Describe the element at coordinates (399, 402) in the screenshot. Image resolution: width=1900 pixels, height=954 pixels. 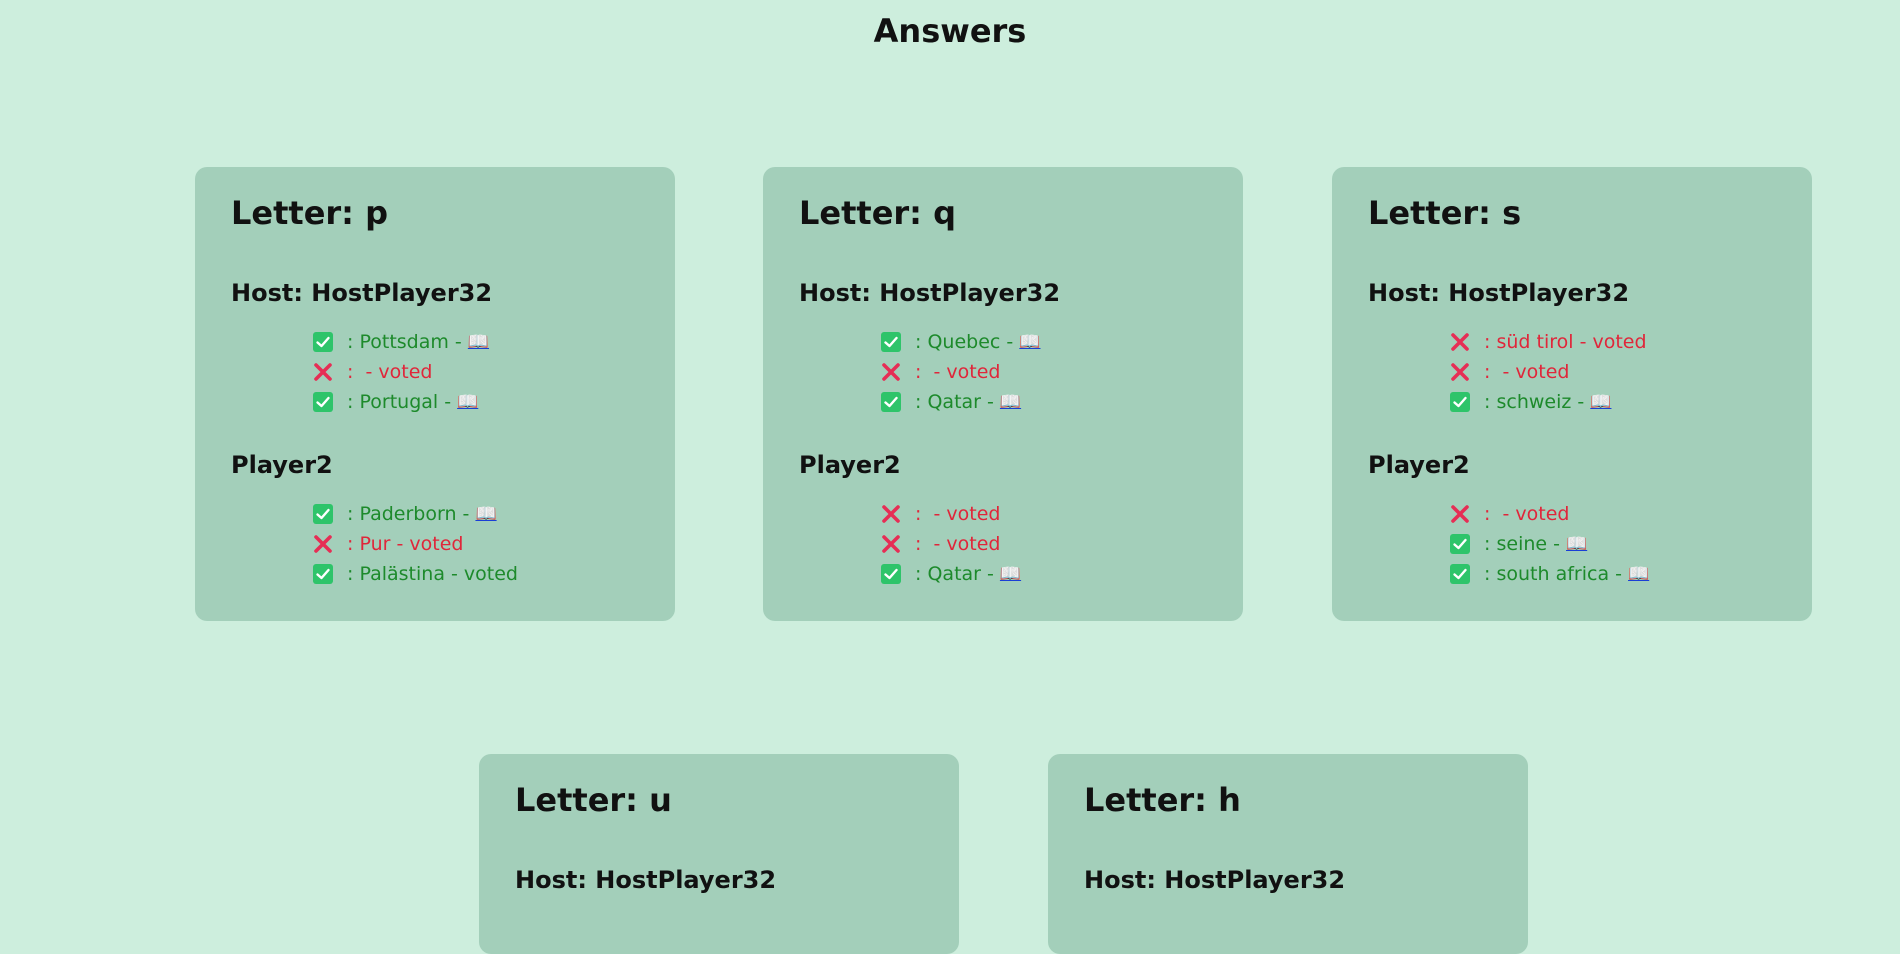
I see `answer-text: : Portugal -` at that location.